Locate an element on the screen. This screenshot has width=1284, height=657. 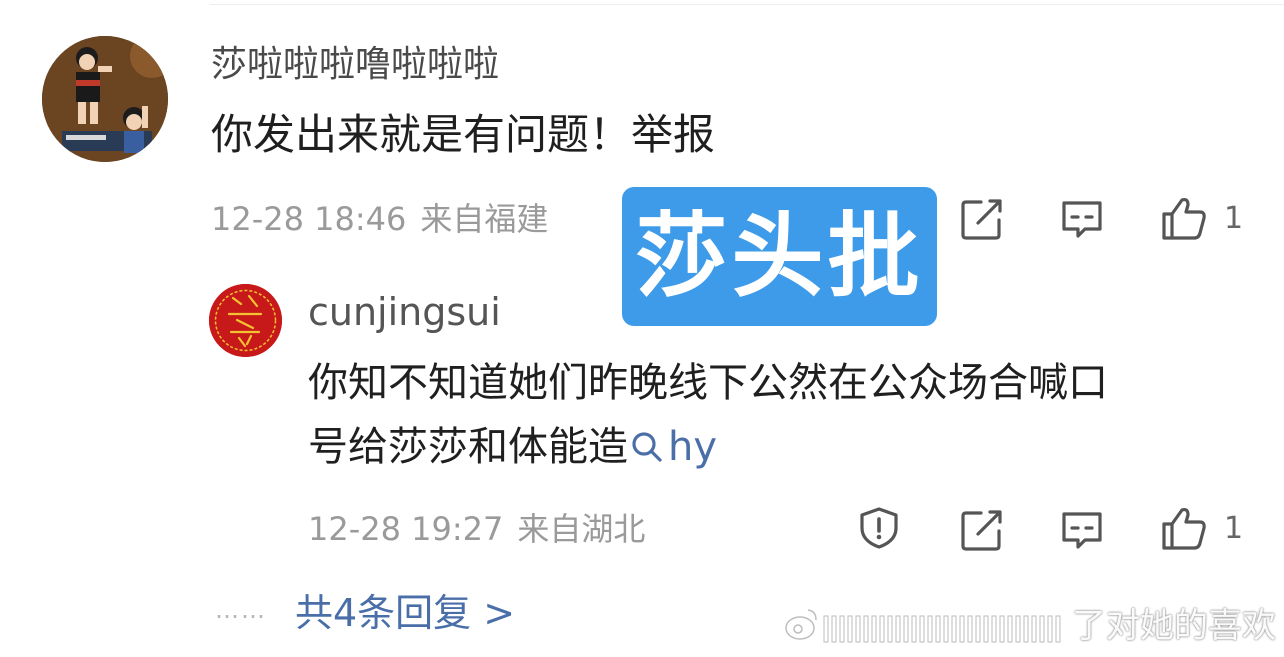
reply-meta: 12-28 19:27 来自湖北 is located at coordinates (476, 529).